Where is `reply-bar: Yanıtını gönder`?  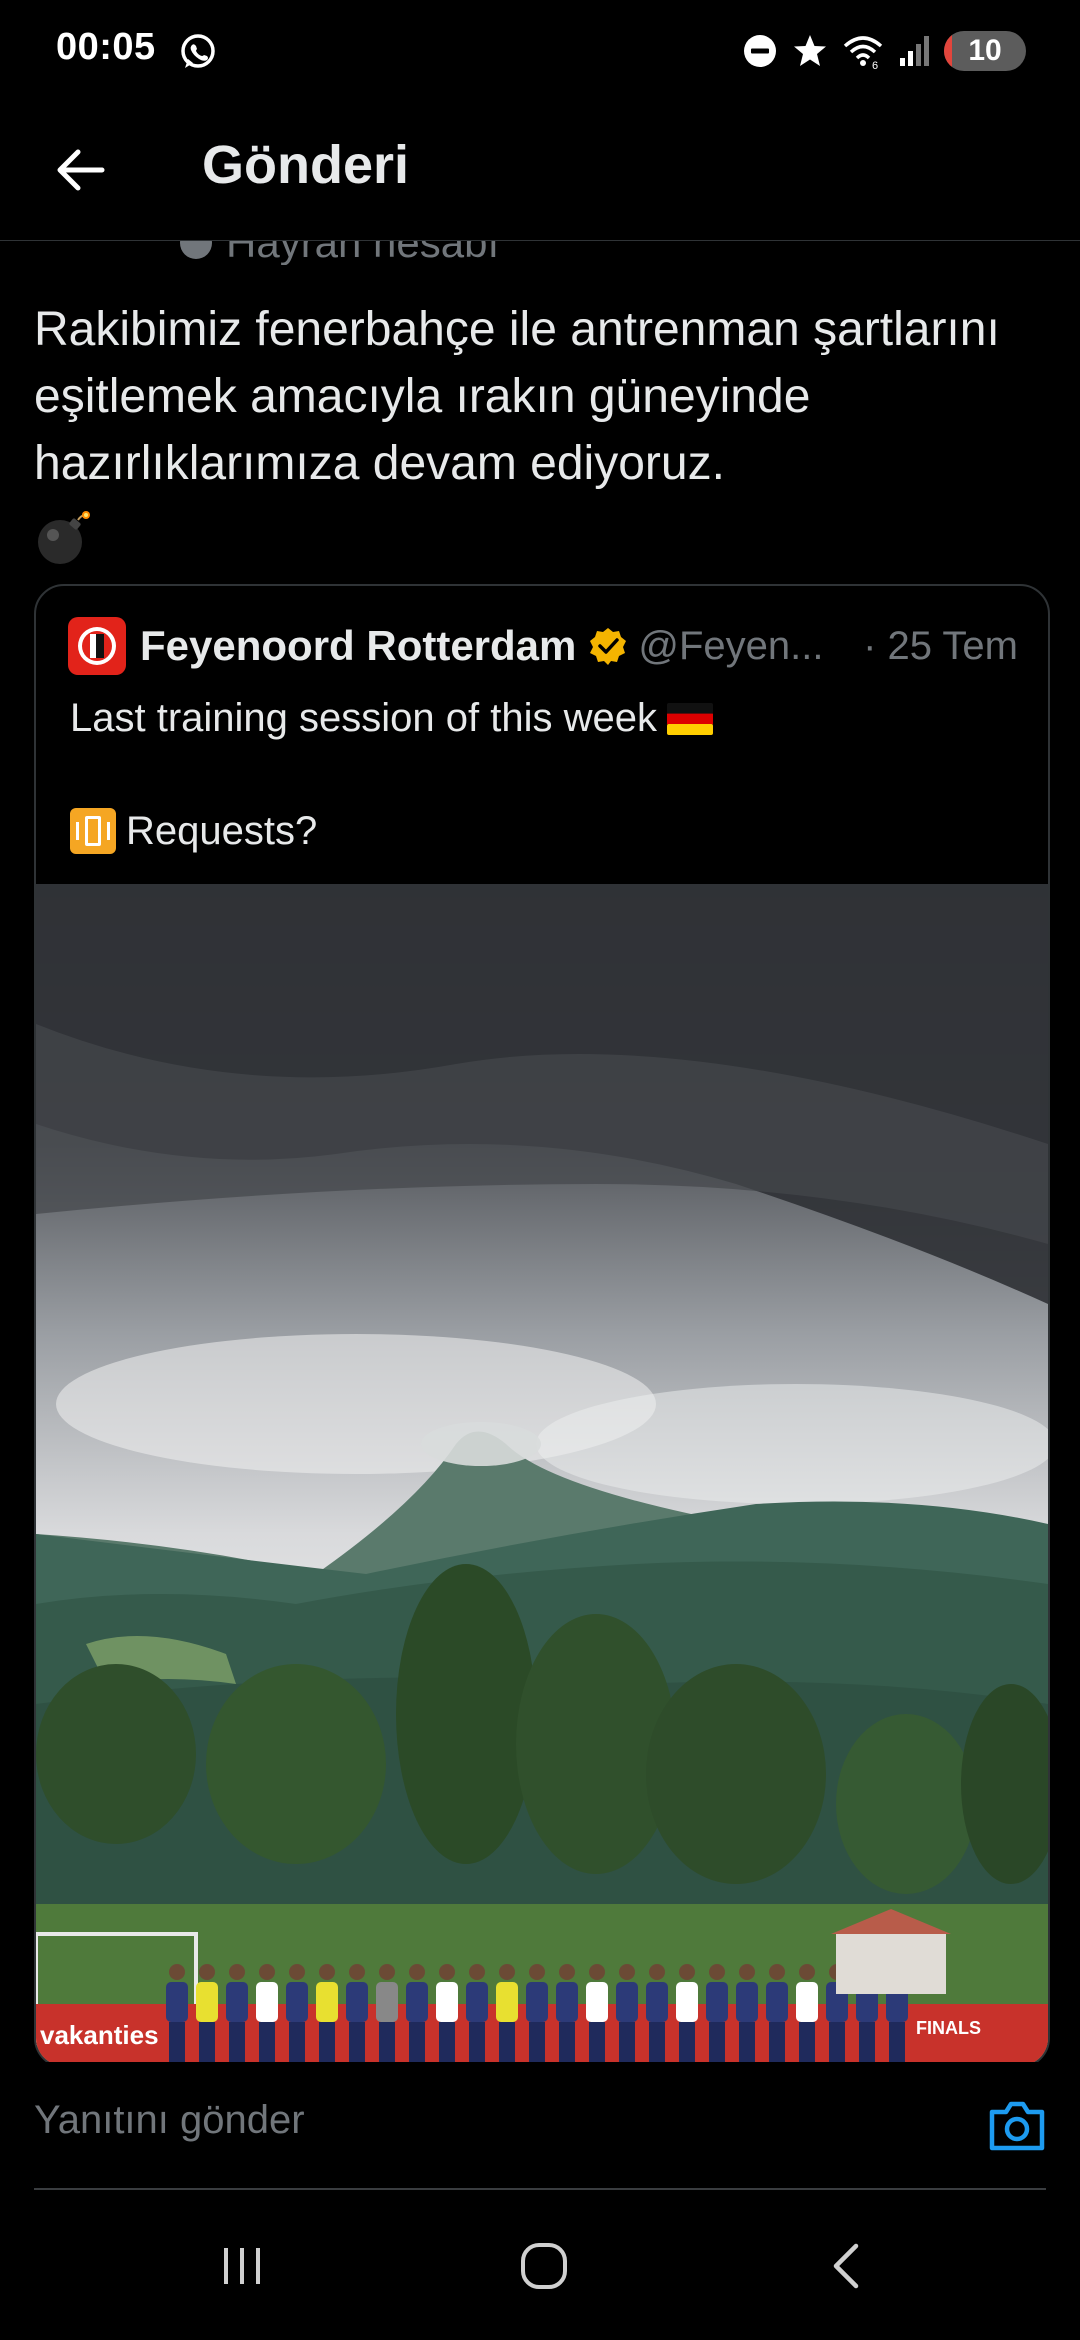 reply-bar: Yanıtını gönder is located at coordinates (540, 2126).